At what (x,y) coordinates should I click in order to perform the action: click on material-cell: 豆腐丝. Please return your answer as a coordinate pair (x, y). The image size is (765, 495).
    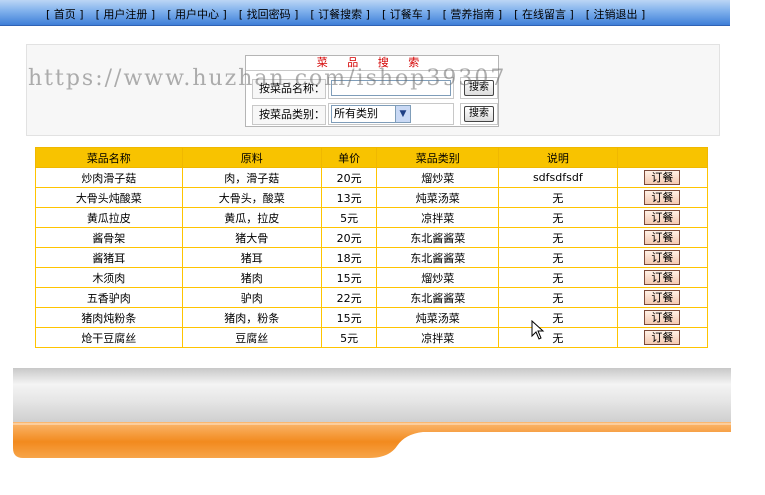
    Looking at the image, I should click on (251, 337).